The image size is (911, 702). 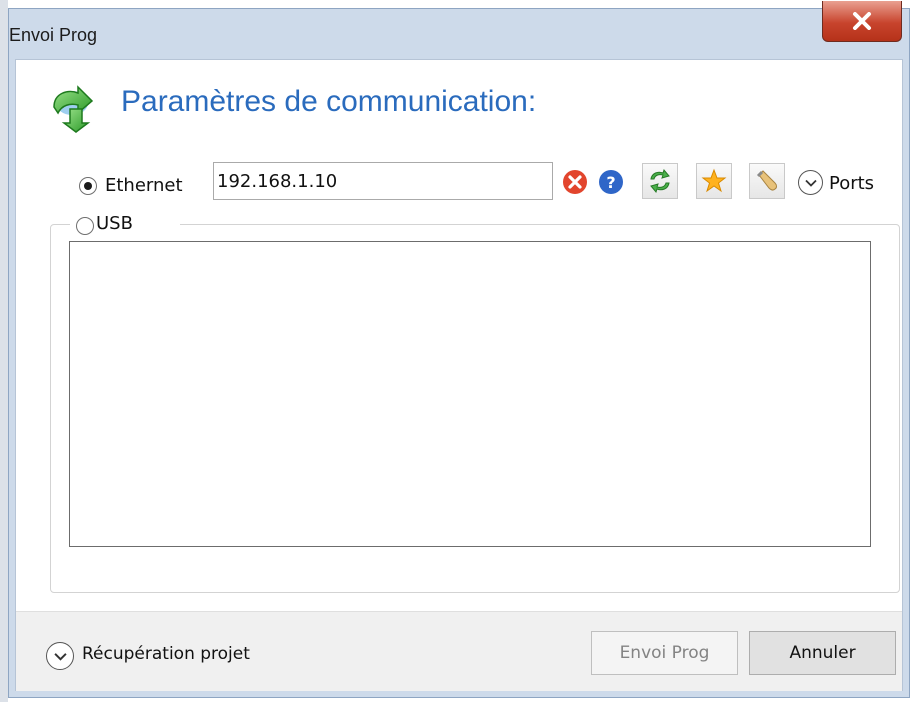 I want to click on close-icon, so click(x=862, y=21).